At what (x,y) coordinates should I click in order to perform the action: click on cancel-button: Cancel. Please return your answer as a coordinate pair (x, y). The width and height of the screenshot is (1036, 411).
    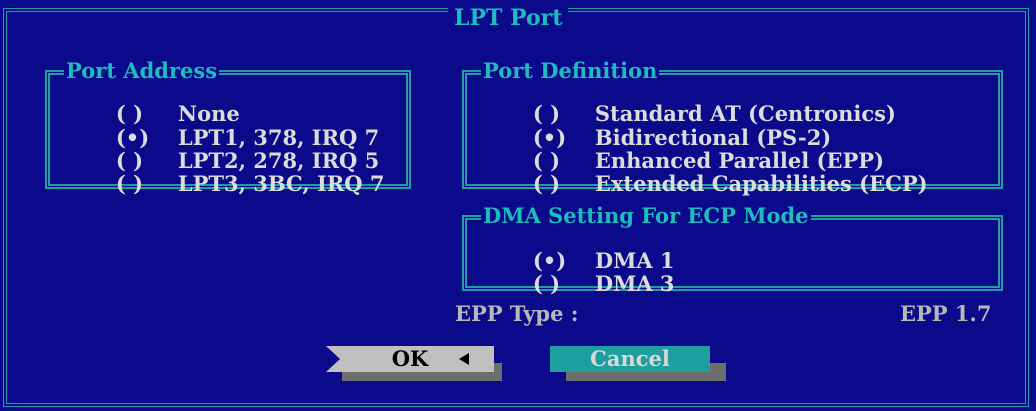
    Looking at the image, I should click on (630, 359).